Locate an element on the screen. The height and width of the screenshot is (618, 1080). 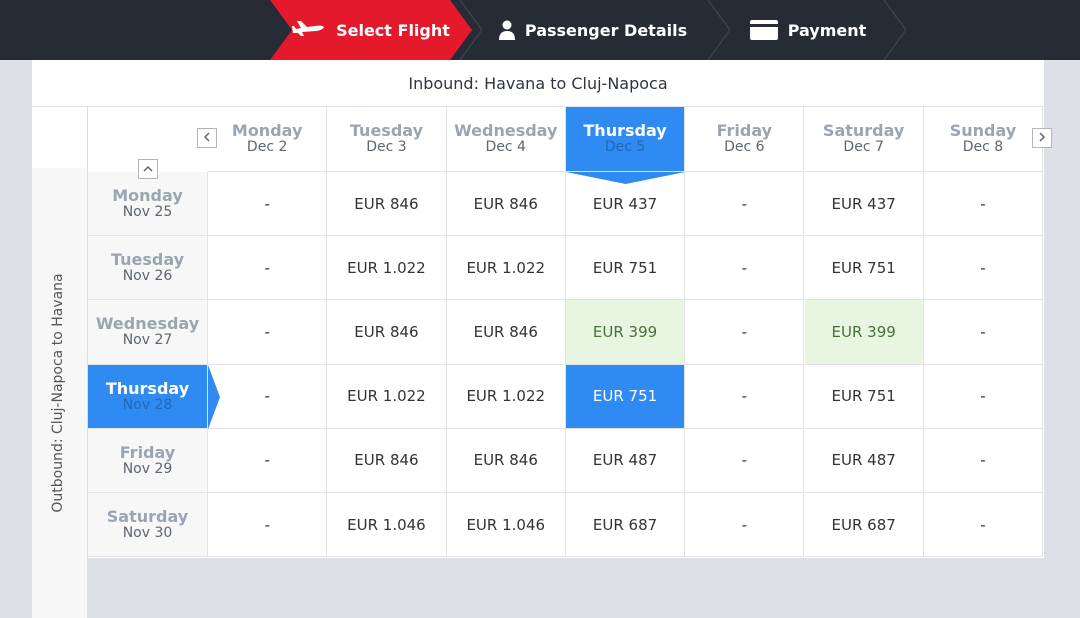
price-value: EUR 487 is located at coordinates (863, 460).